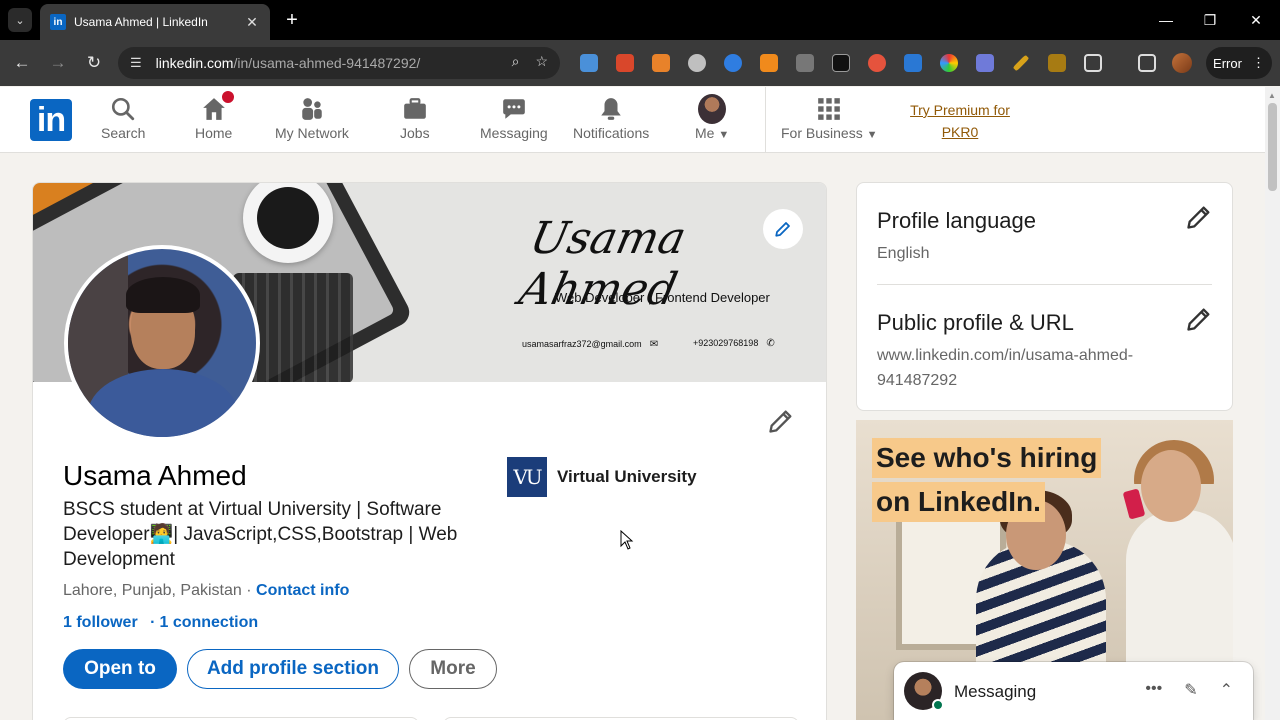  I want to click on profile-actions: Open to Add profile section More, so click(280, 669).